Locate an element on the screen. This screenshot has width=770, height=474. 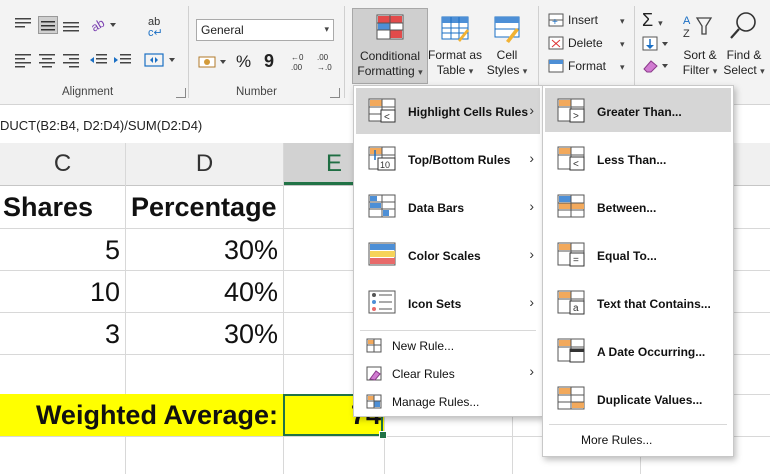
fat-label-line2: Table is located at coordinates (451, 70).